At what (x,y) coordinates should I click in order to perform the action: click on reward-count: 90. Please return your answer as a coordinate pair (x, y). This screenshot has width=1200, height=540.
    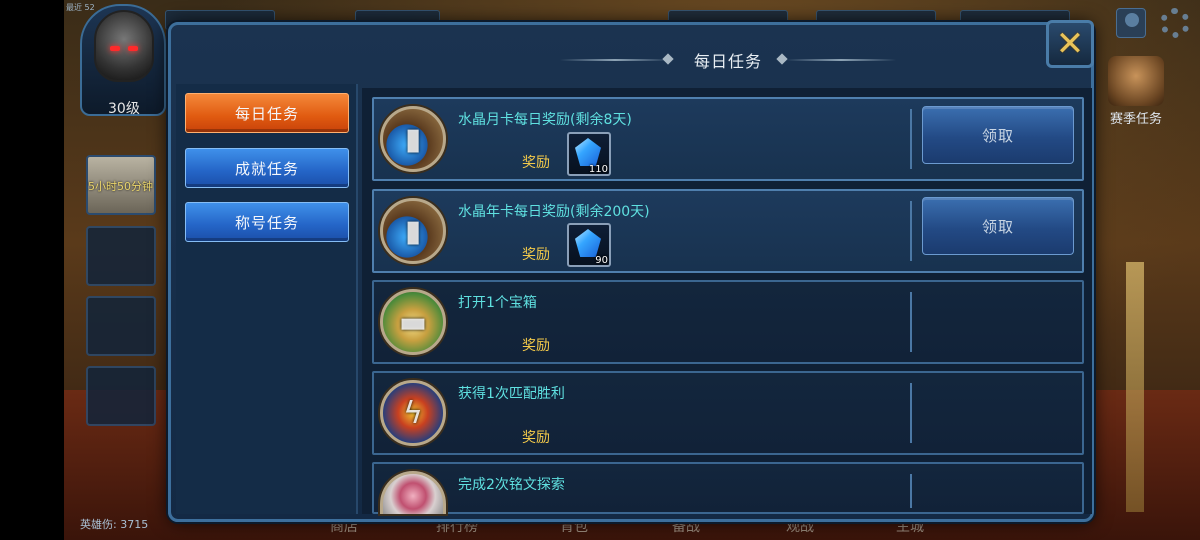
    Looking at the image, I should click on (601, 260).